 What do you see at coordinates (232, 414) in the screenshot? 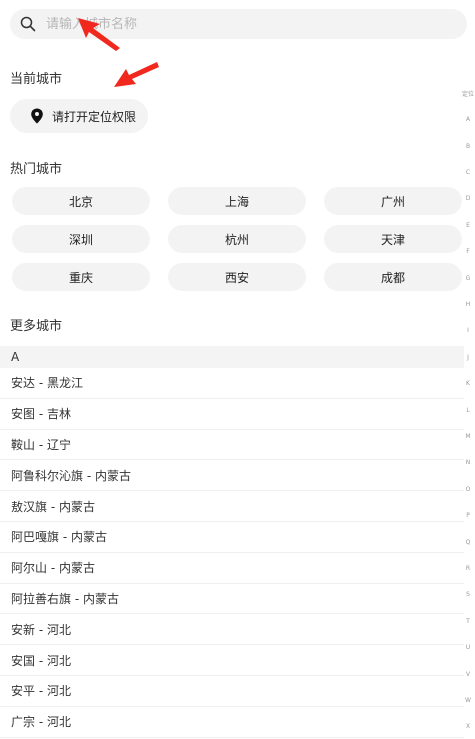
I see `city-list-item: 安图 - 吉林` at bounding box center [232, 414].